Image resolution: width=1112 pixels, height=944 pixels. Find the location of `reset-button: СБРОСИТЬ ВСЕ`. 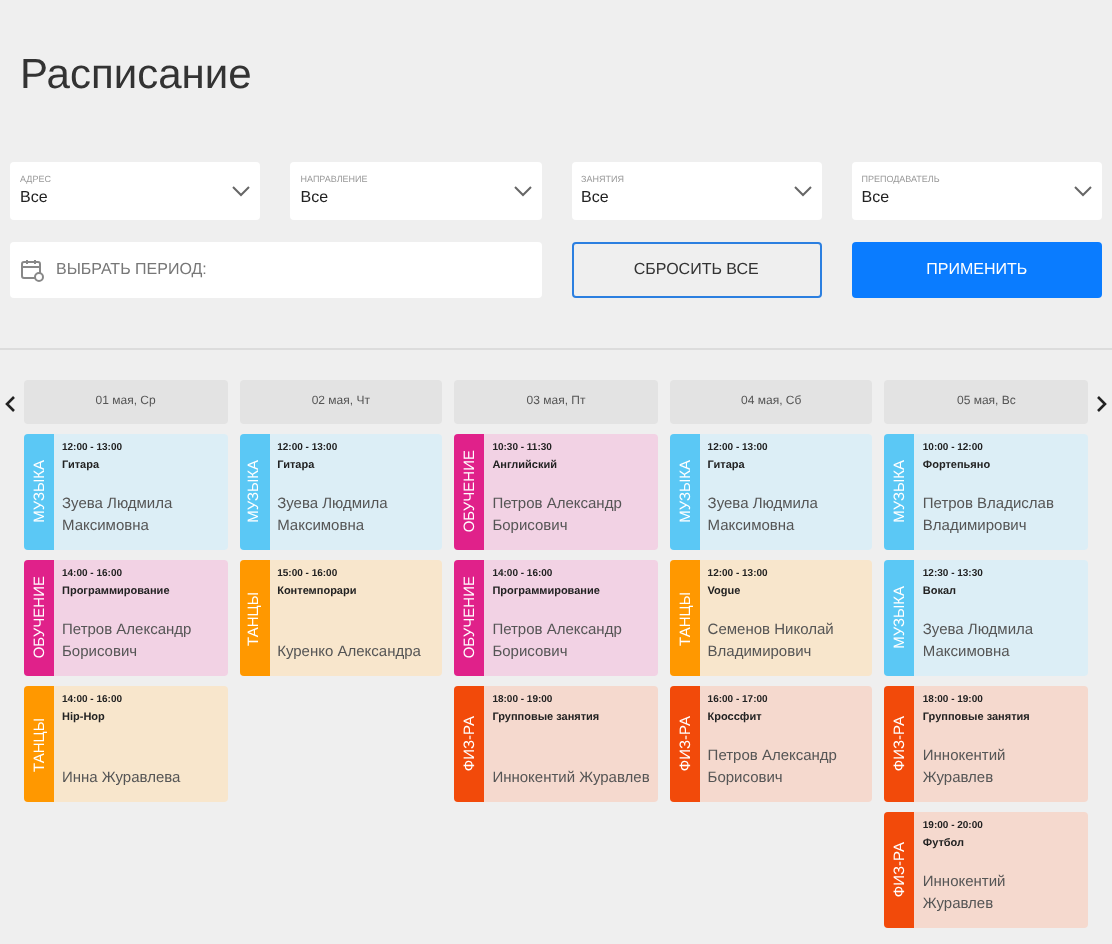

reset-button: СБРОСИТЬ ВСЕ is located at coordinates (696, 270).